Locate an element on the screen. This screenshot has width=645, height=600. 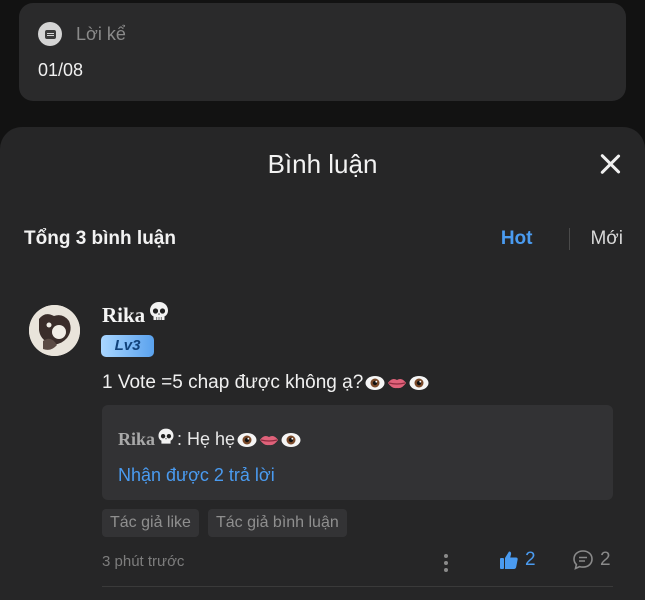
comment-username: Rika is located at coordinates (136, 315).